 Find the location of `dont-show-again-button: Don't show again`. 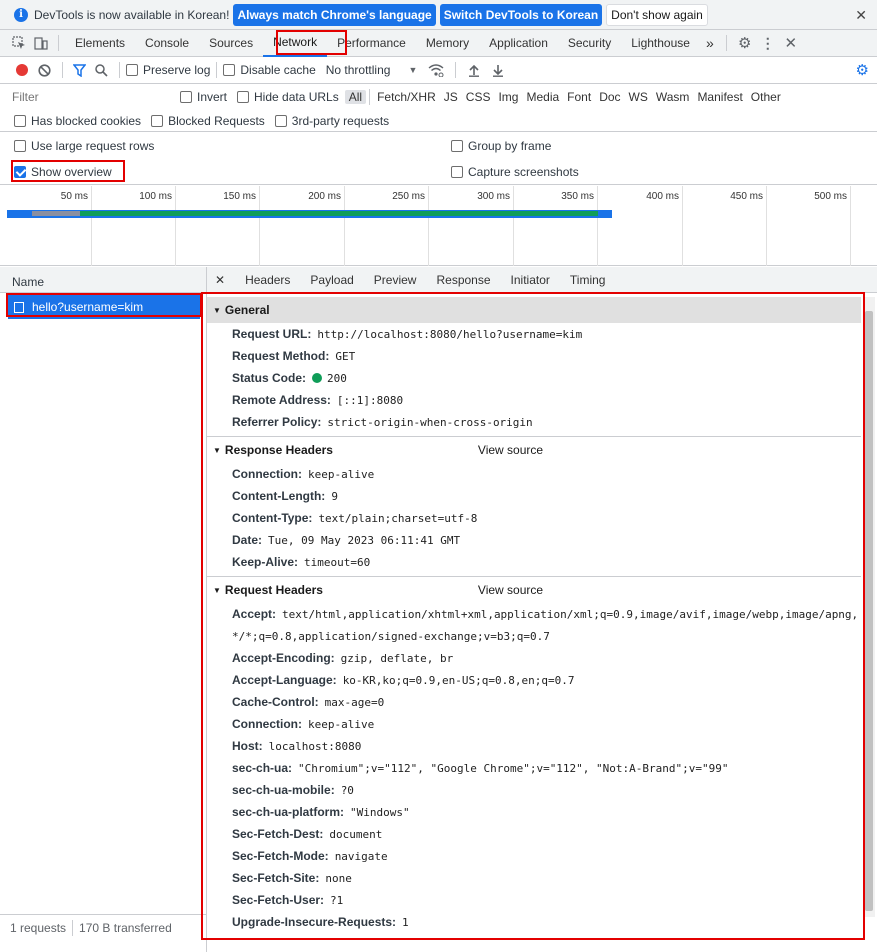

dont-show-again-button: Don't show again is located at coordinates (657, 14).